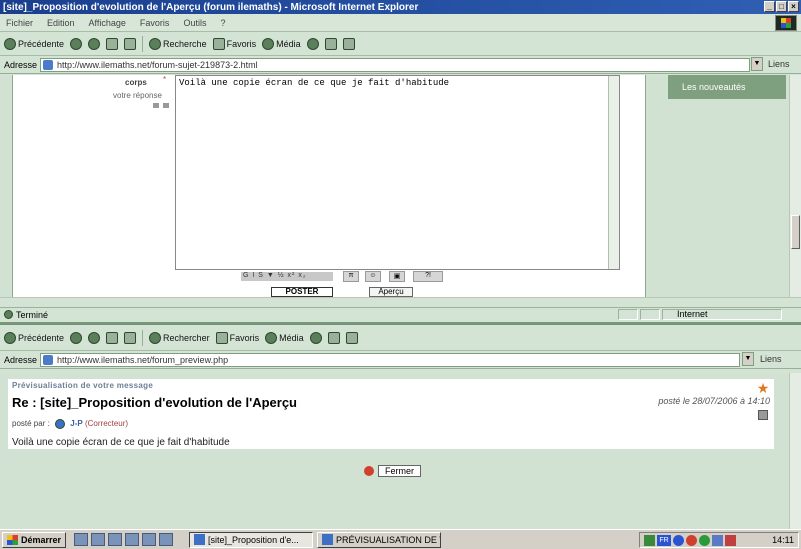  What do you see at coordinates (795, 451) in the screenshot?
I see `preview-scrollbar-vertical` at bounding box center [795, 451].